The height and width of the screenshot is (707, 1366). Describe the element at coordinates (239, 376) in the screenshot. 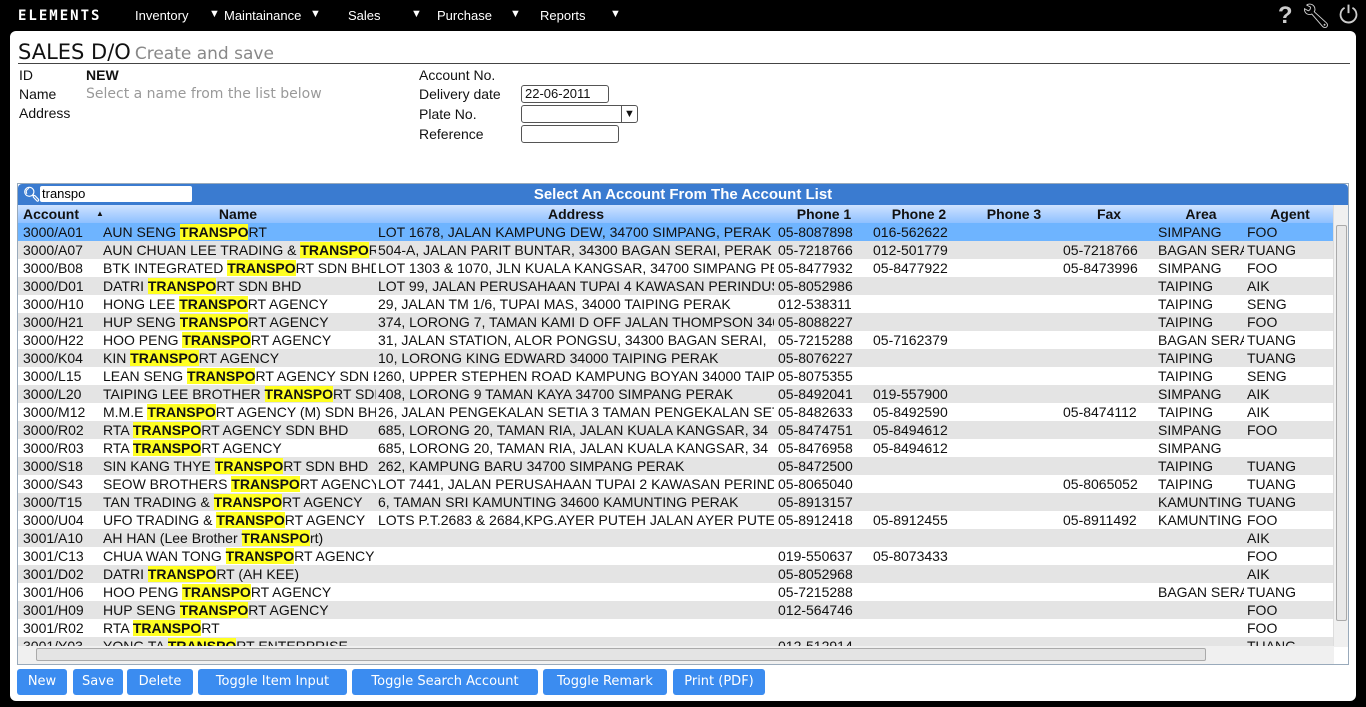

I see `cell-name: LEAN SENG TRANSPORT AGENCY SDN BHD` at that location.